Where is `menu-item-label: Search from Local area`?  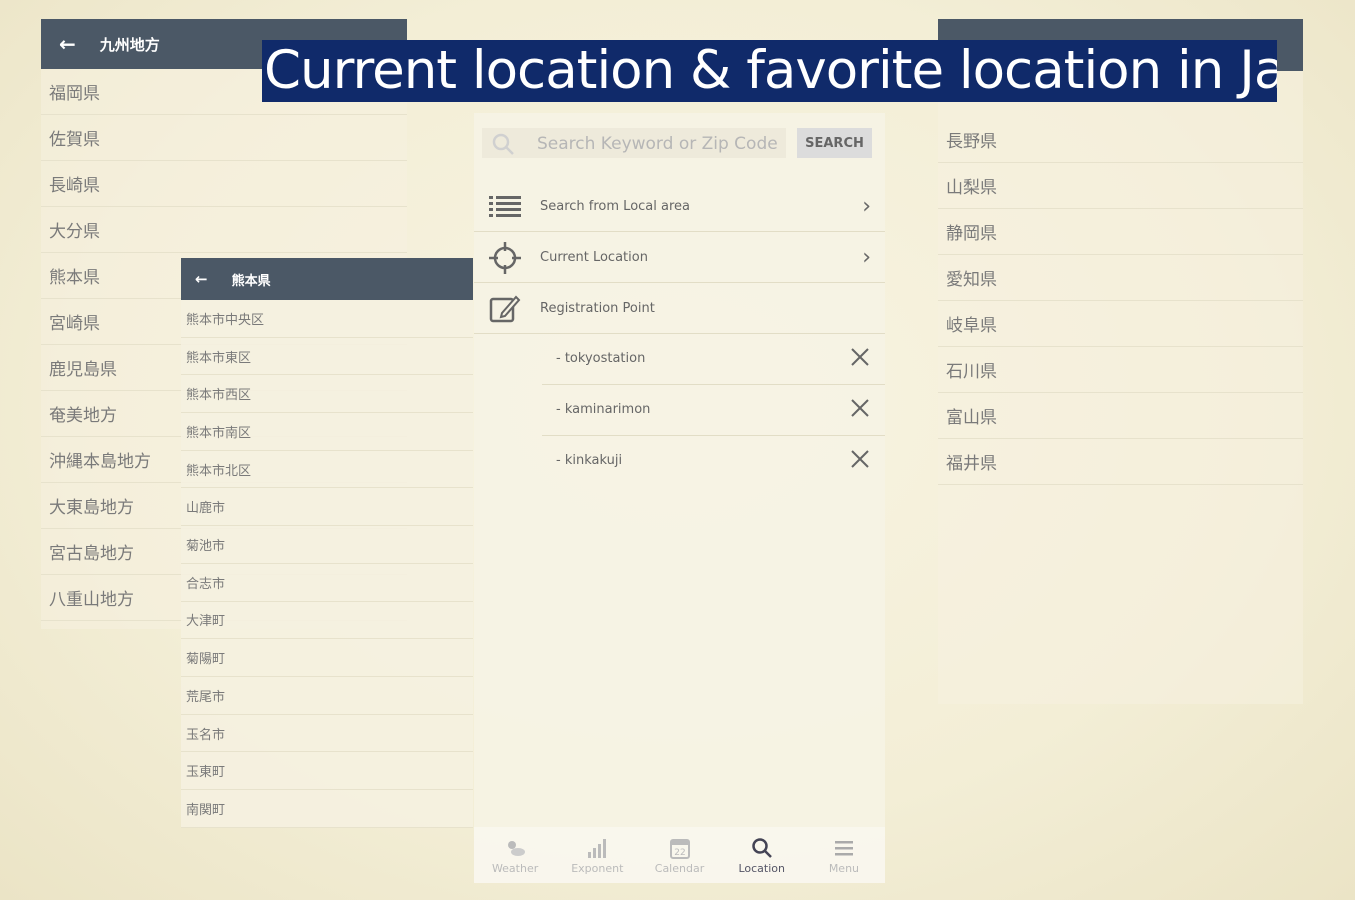 menu-item-label: Search from Local area is located at coordinates (615, 206).